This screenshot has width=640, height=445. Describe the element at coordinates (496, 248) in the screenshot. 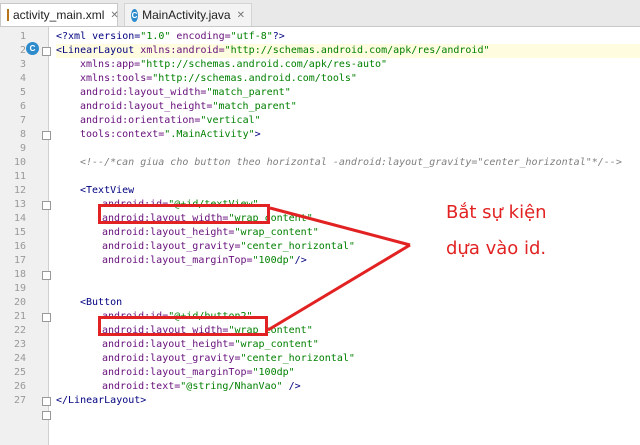

I see `annotation-line-2: dựa vào id.` at that location.